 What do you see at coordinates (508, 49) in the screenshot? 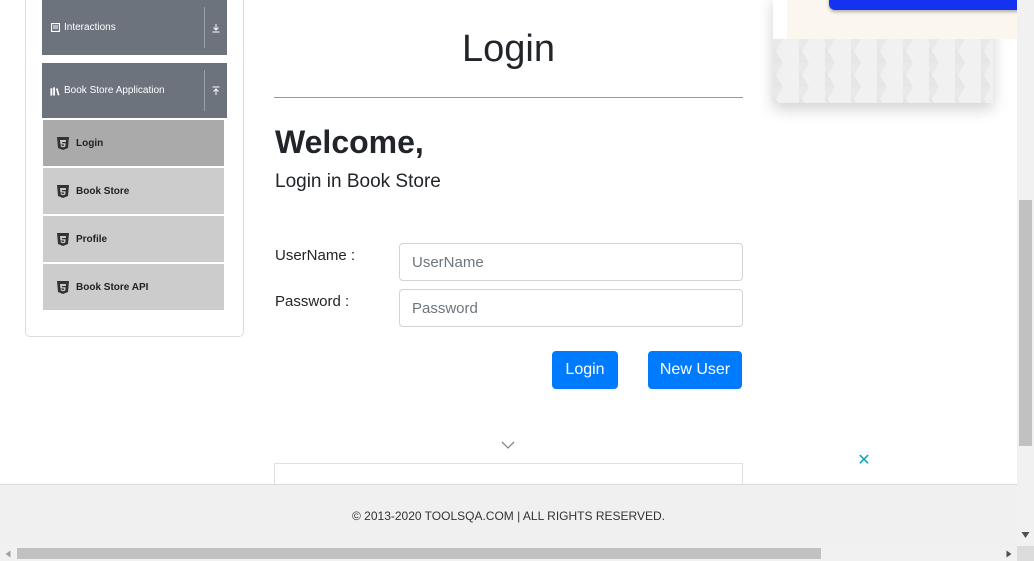
I see `page-title: Login` at bounding box center [508, 49].